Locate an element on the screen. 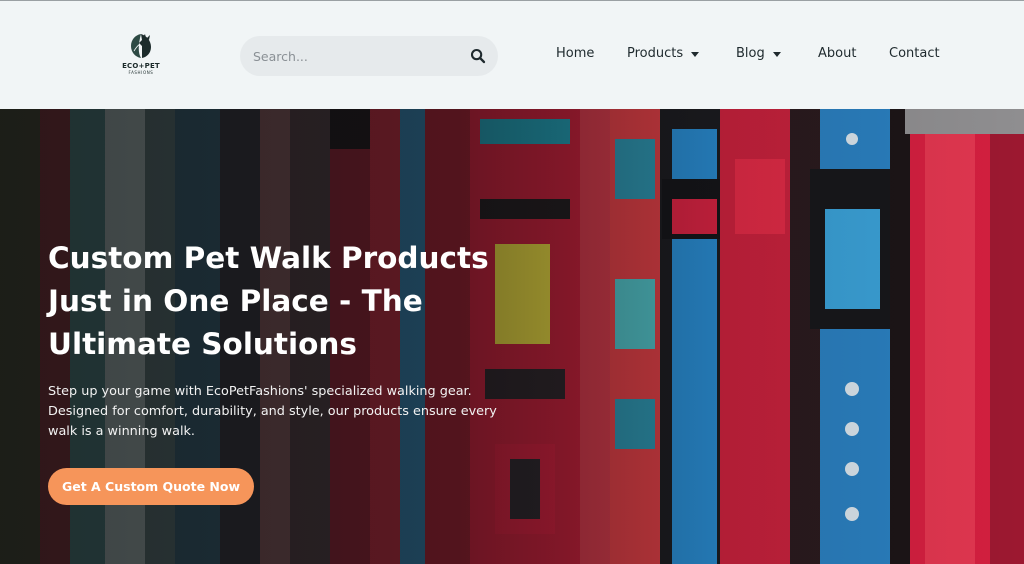 This screenshot has width=1024, height=564. cat-leaf-logo-icon is located at coordinates (141, 46).